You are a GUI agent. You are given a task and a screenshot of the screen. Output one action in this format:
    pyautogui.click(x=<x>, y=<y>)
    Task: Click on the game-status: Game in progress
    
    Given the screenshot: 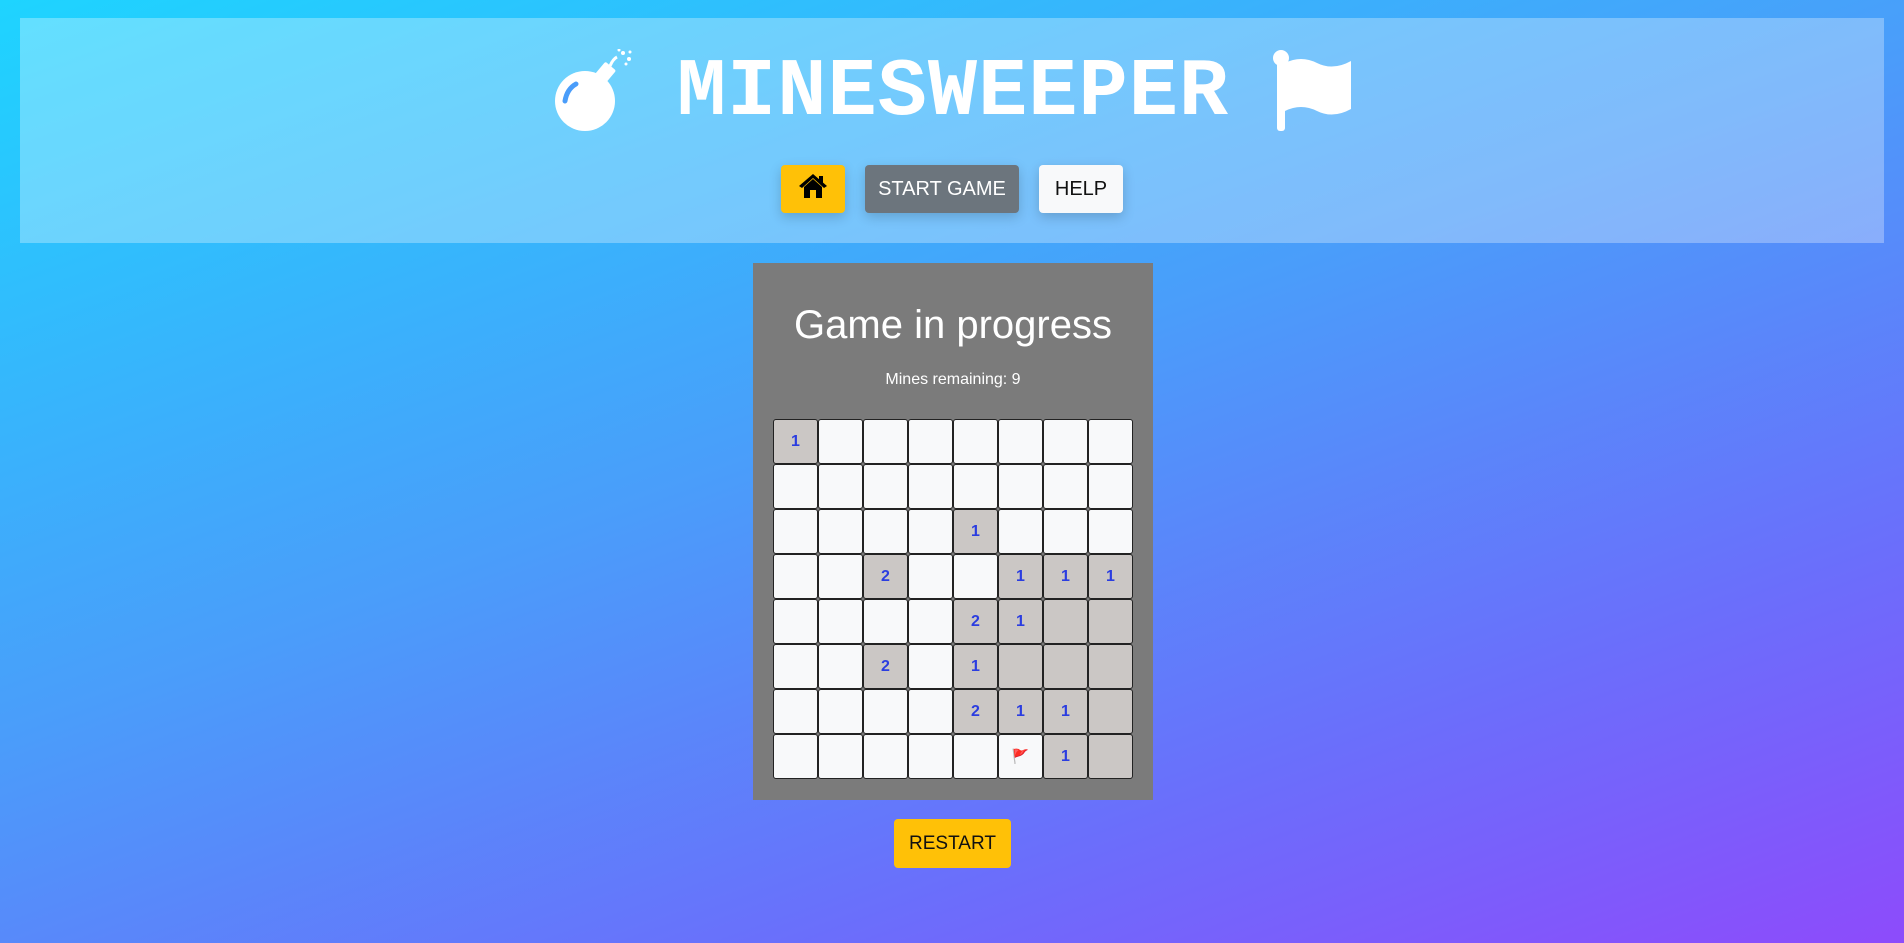 What is the action you would take?
    pyautogui.click(x=953, y=325)
    